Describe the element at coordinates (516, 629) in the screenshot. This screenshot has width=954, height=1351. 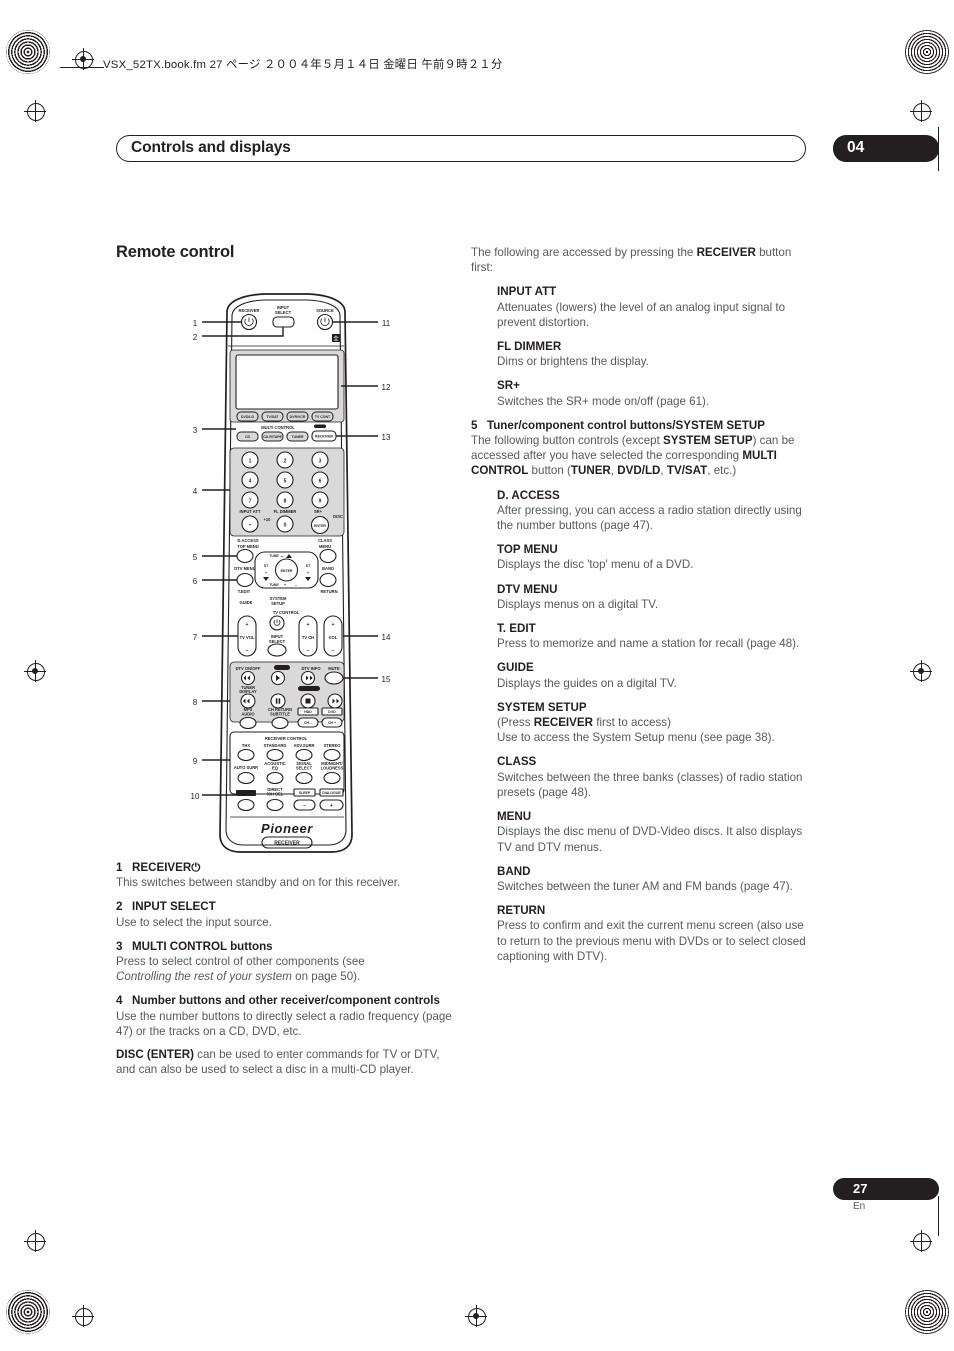
I see `entry-heading: T. EDIT` at that location.